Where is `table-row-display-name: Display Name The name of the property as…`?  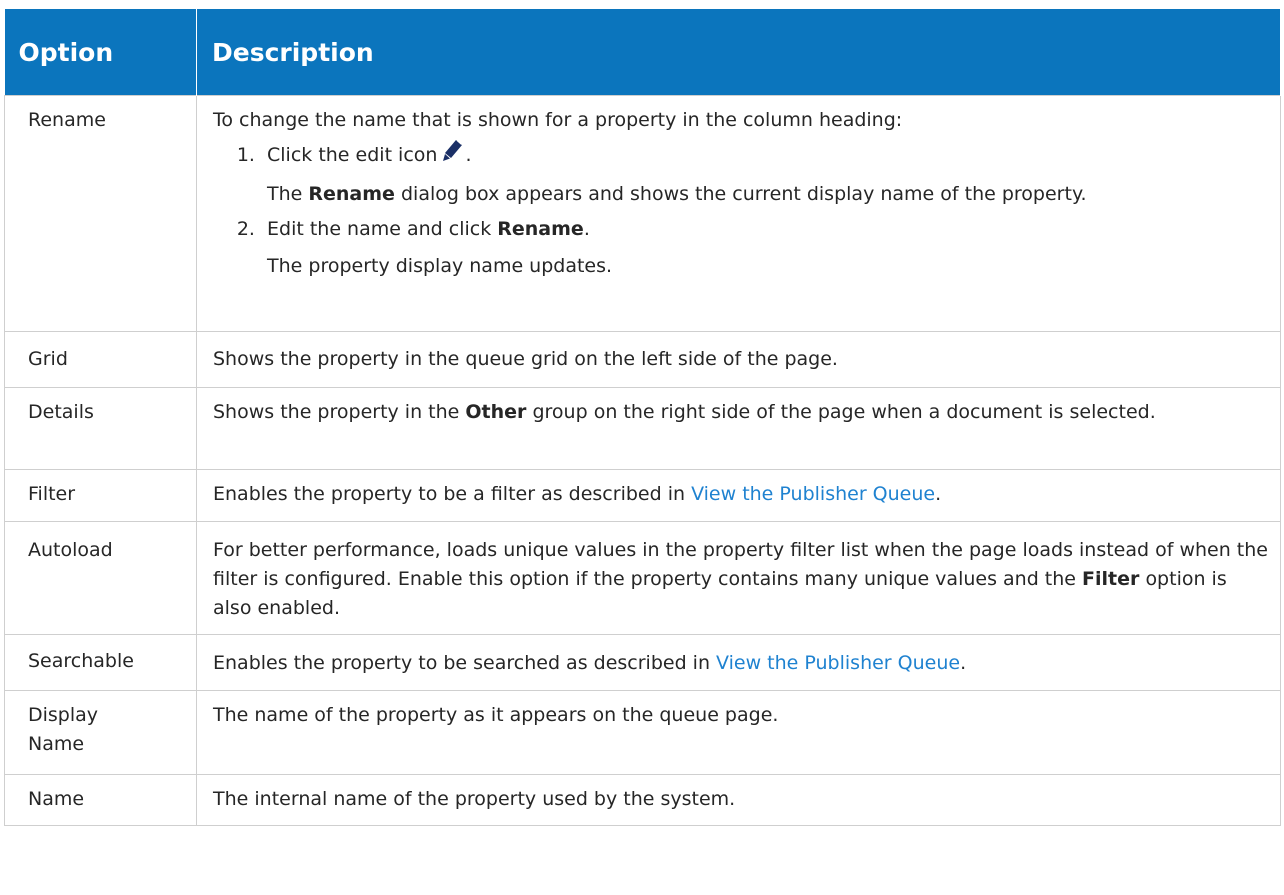
table-row-display-name: Display Name The name of the property as… is located at coordinates (642, 732).